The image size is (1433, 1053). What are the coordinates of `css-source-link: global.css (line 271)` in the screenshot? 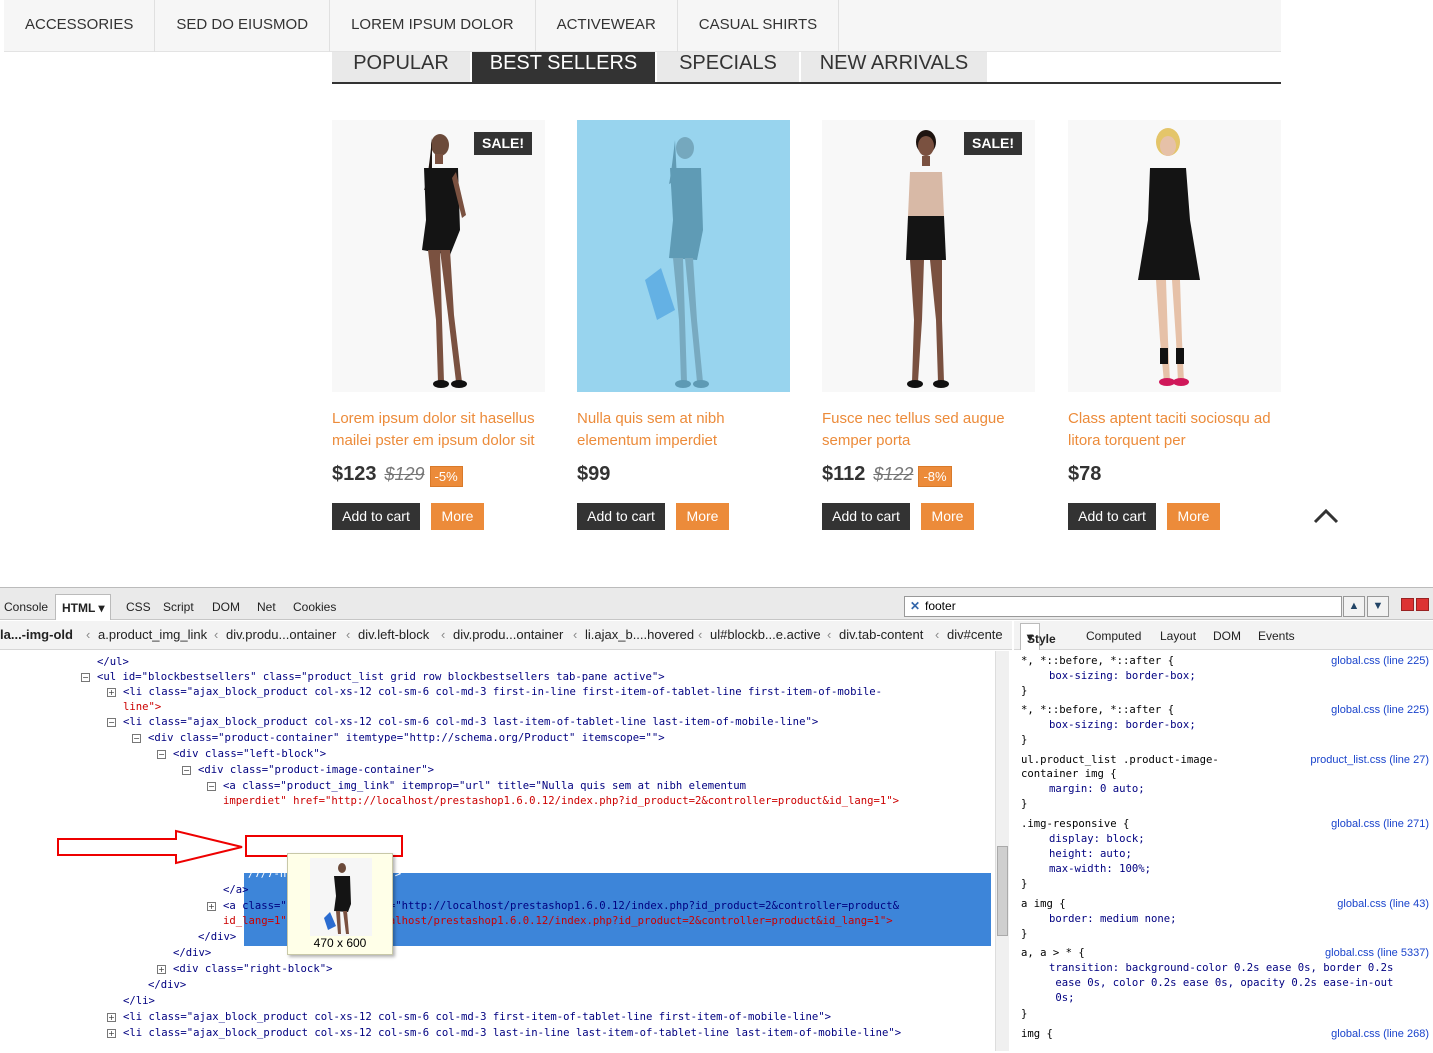 It's located at (1380, 824).